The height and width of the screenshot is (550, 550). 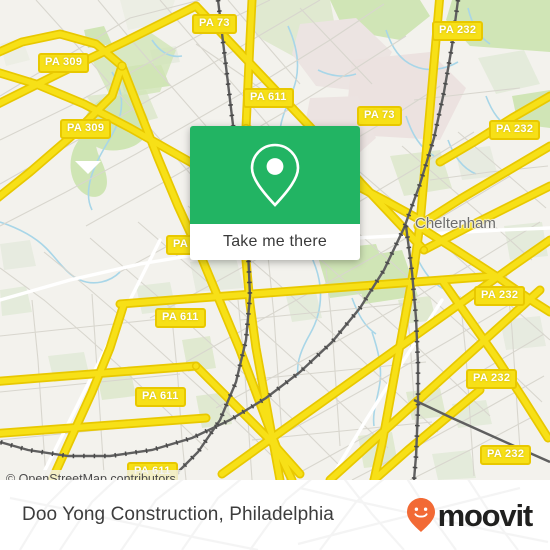 I want to click on destination-callout-card: Take me there, so click(x=275, y=193).